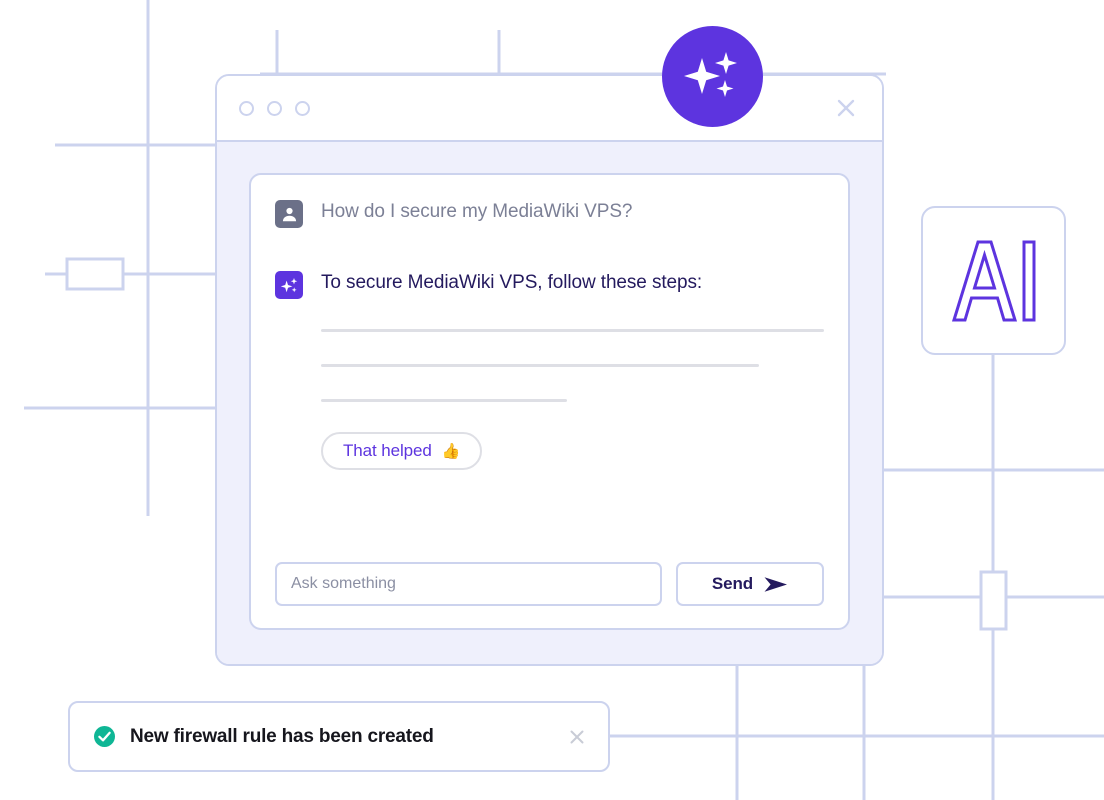 This screenshot has width=1104, height=800. What do you see at coordinates (104, 736) in the screenshot?
I see `check-circle-icon` at bounding box center [104, 736].